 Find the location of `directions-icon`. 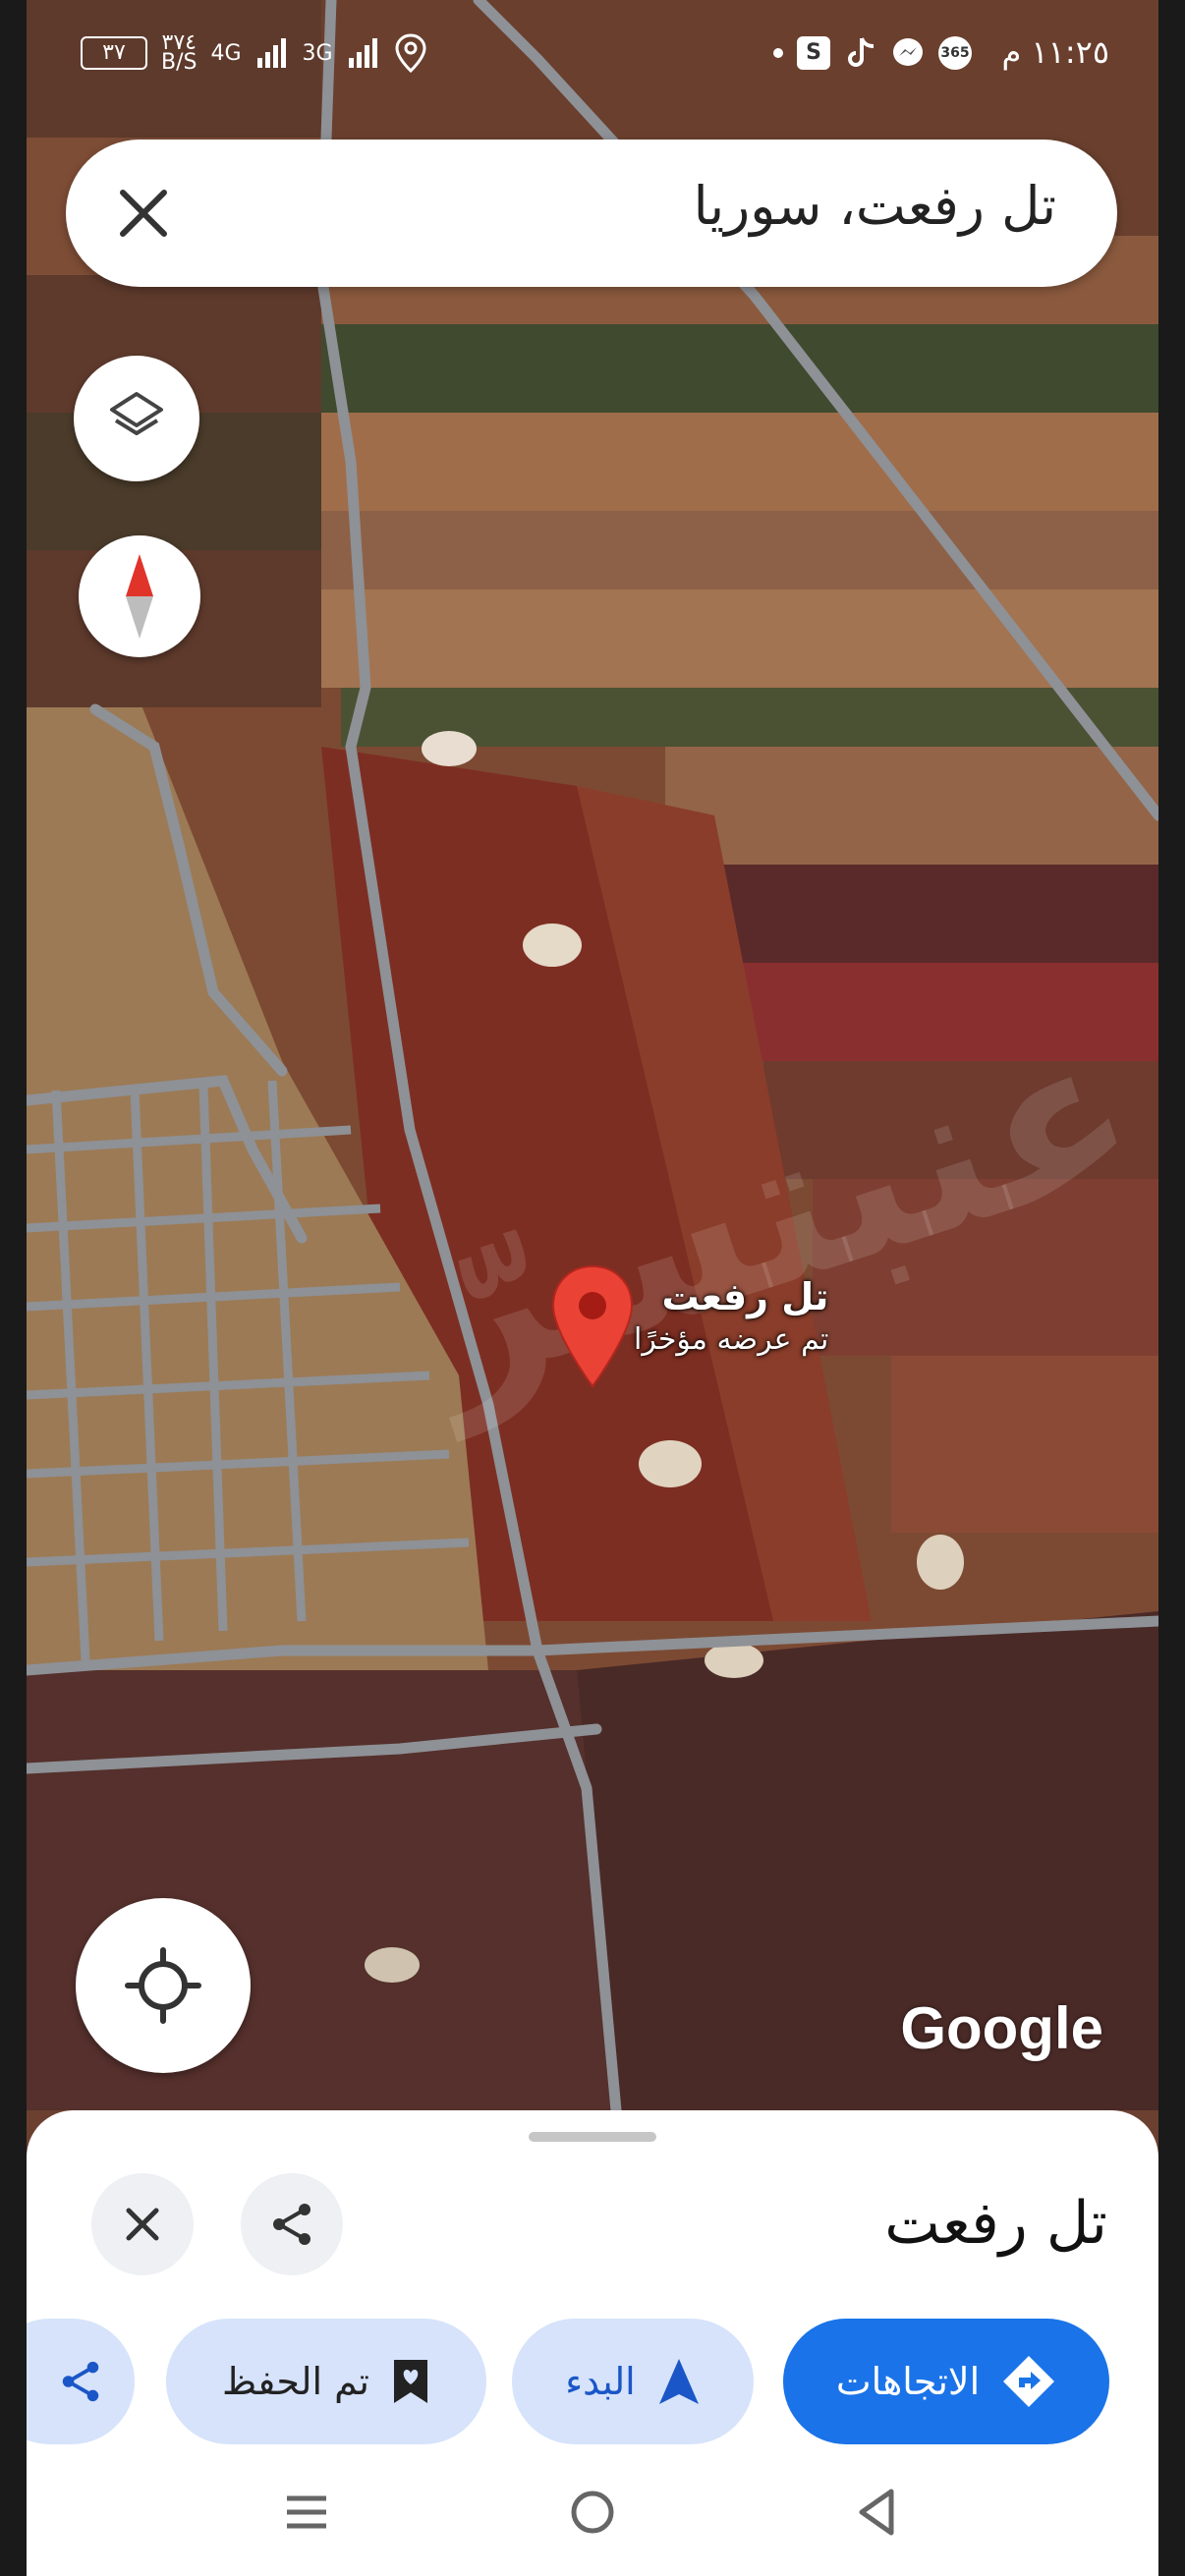

directions-icon is located at coordinates (1029, 2381).